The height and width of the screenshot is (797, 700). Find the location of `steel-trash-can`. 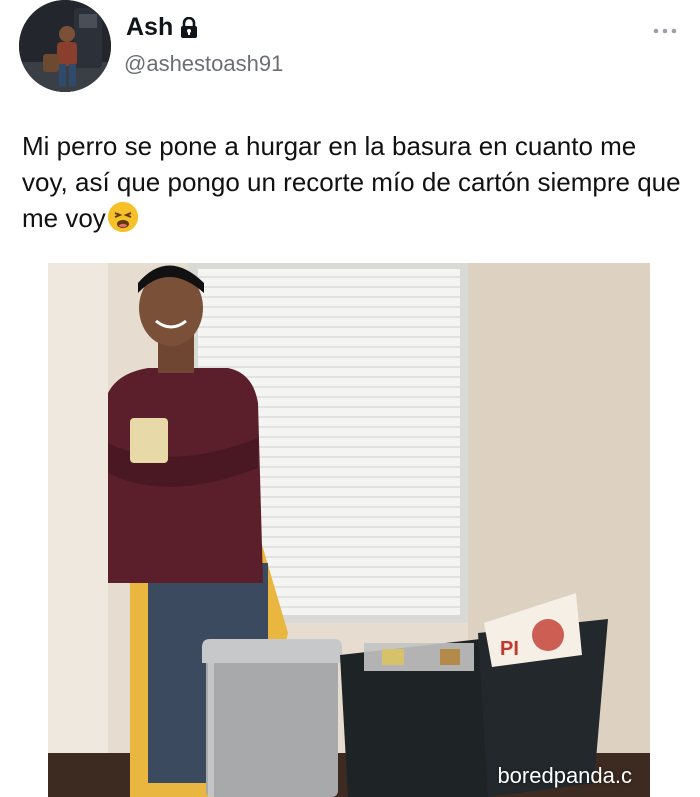

steel-trash-can is located at coordinates (272, 718).